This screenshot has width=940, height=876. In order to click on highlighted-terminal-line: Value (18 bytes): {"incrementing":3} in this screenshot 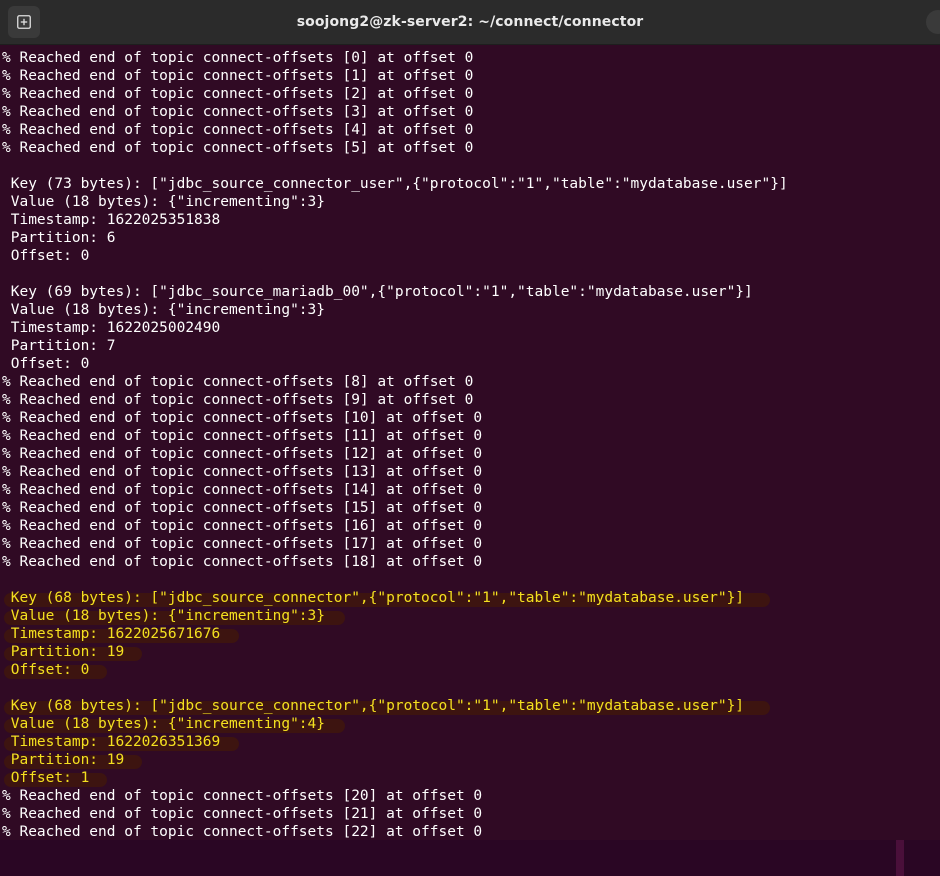, I will do `click(164, 616)`.